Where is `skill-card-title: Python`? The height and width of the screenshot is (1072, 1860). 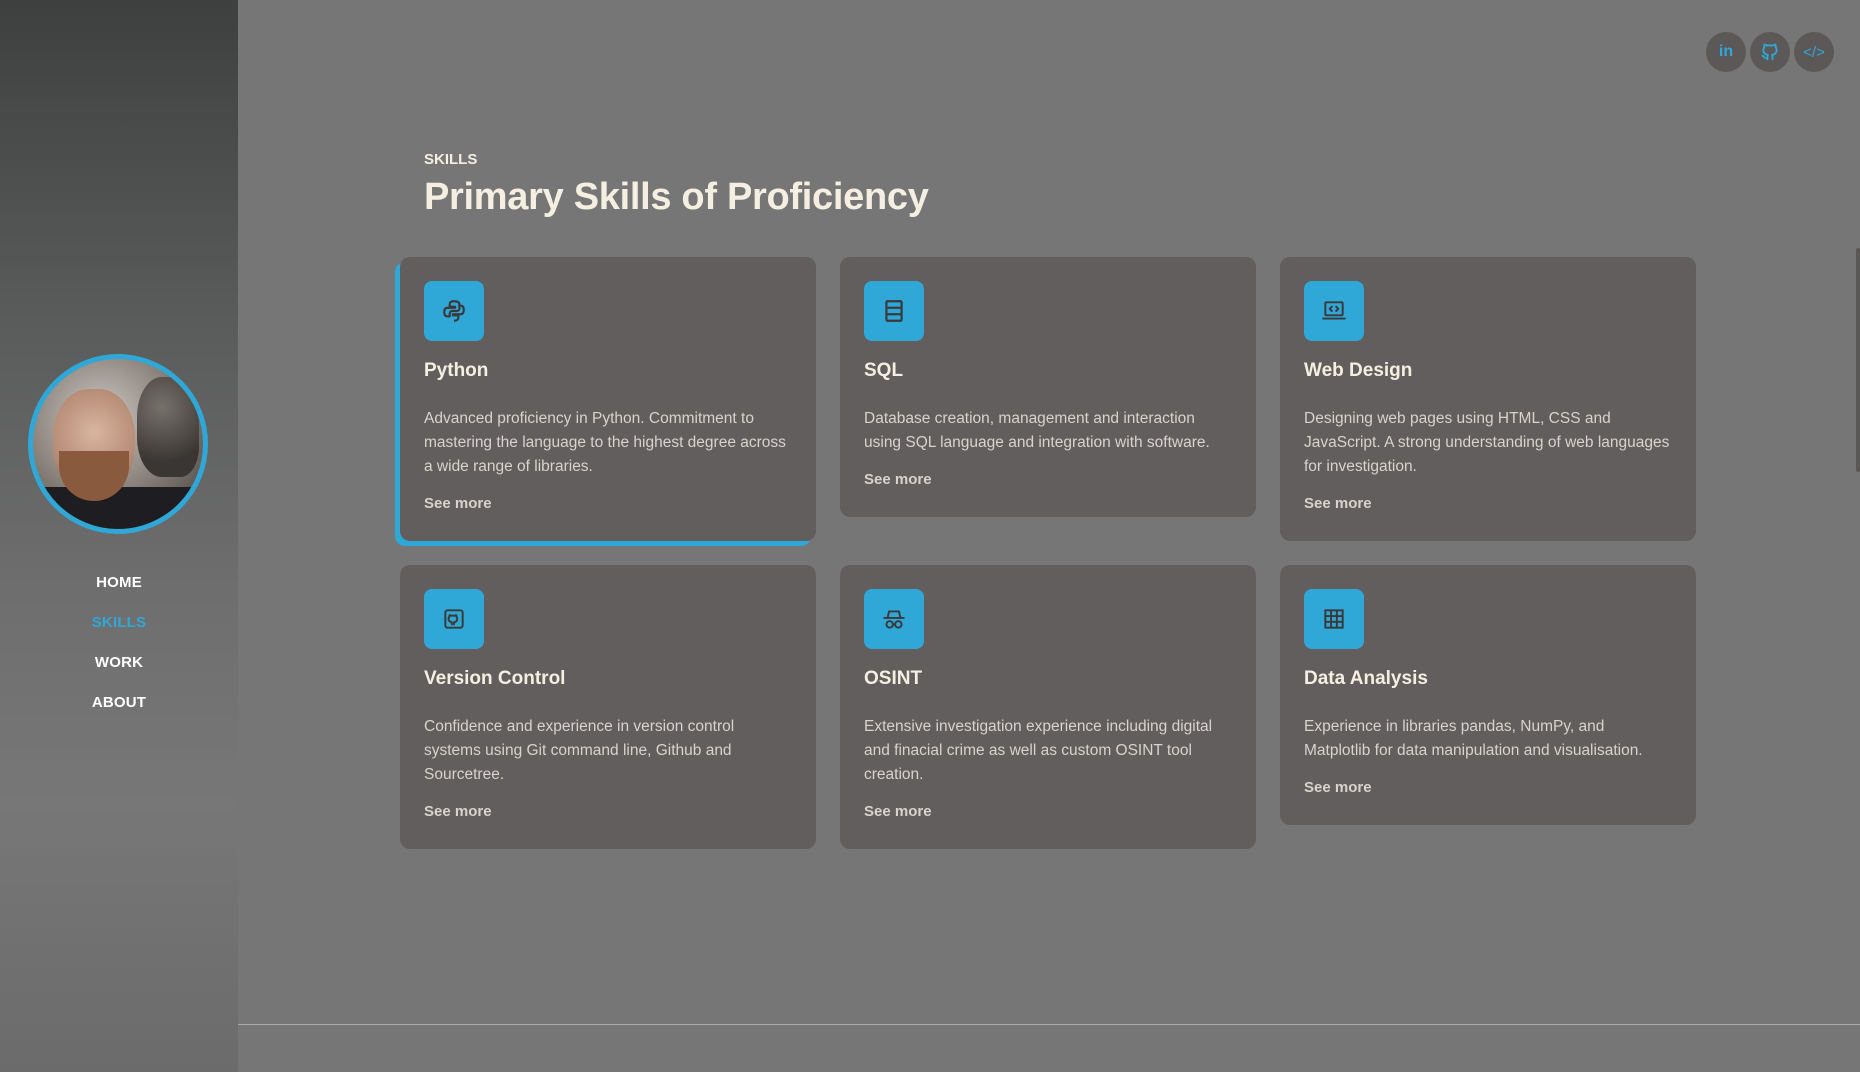 skill-card-title: Python is located at coordinates (456, 370).